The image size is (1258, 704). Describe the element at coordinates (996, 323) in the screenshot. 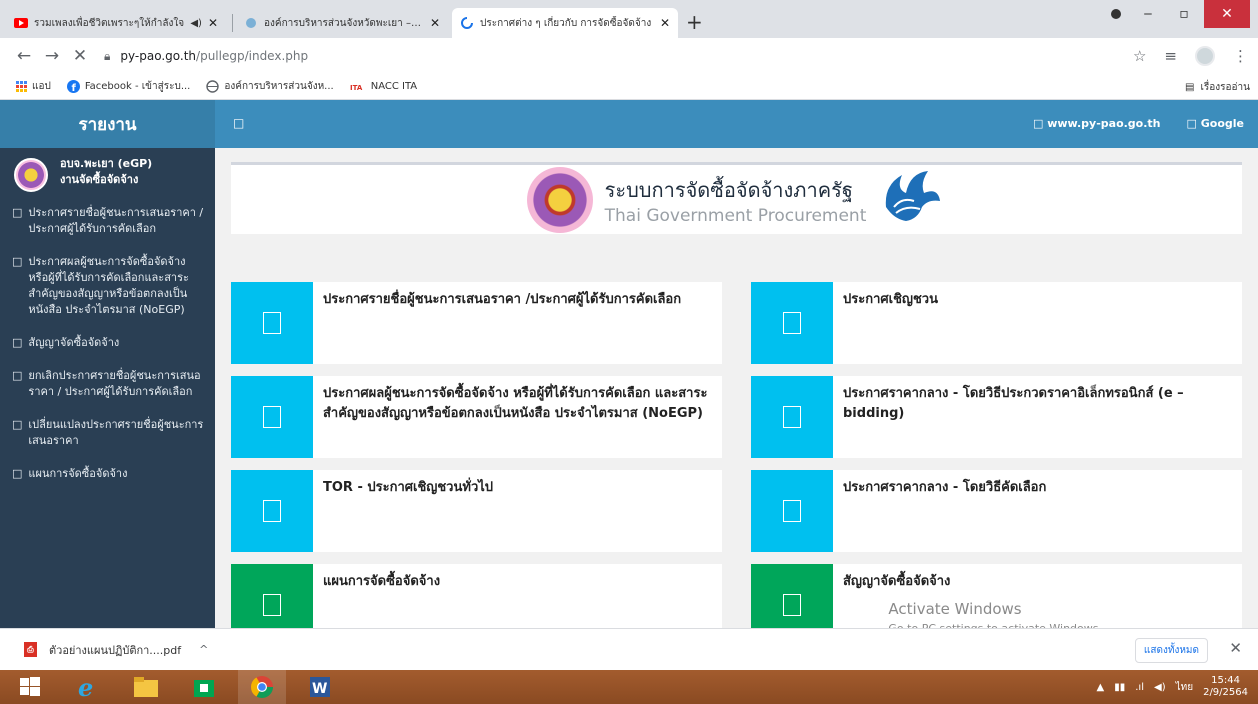

I see `card-invitation: ประกาศเชิญชวน` at that location.